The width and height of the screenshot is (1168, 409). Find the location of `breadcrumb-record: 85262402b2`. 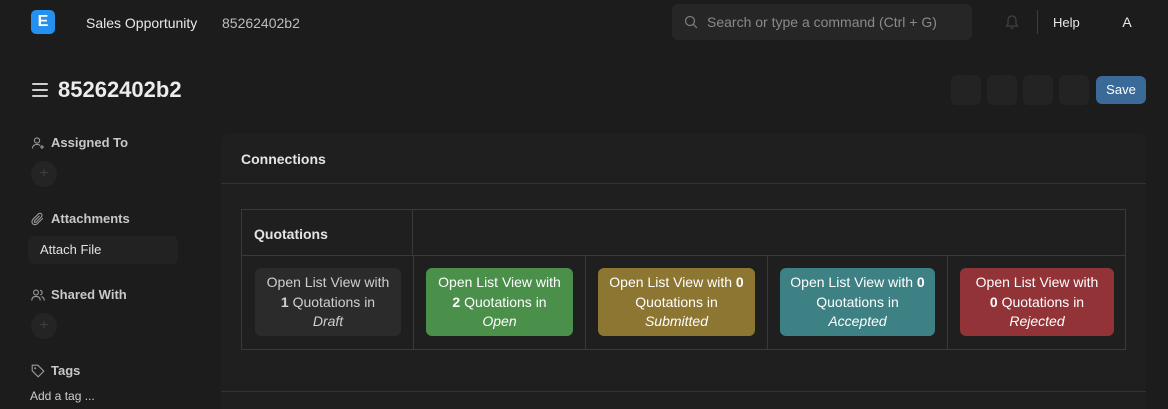

breadcrumb-record: 85262402b2 is located at coordinates (261, 23).